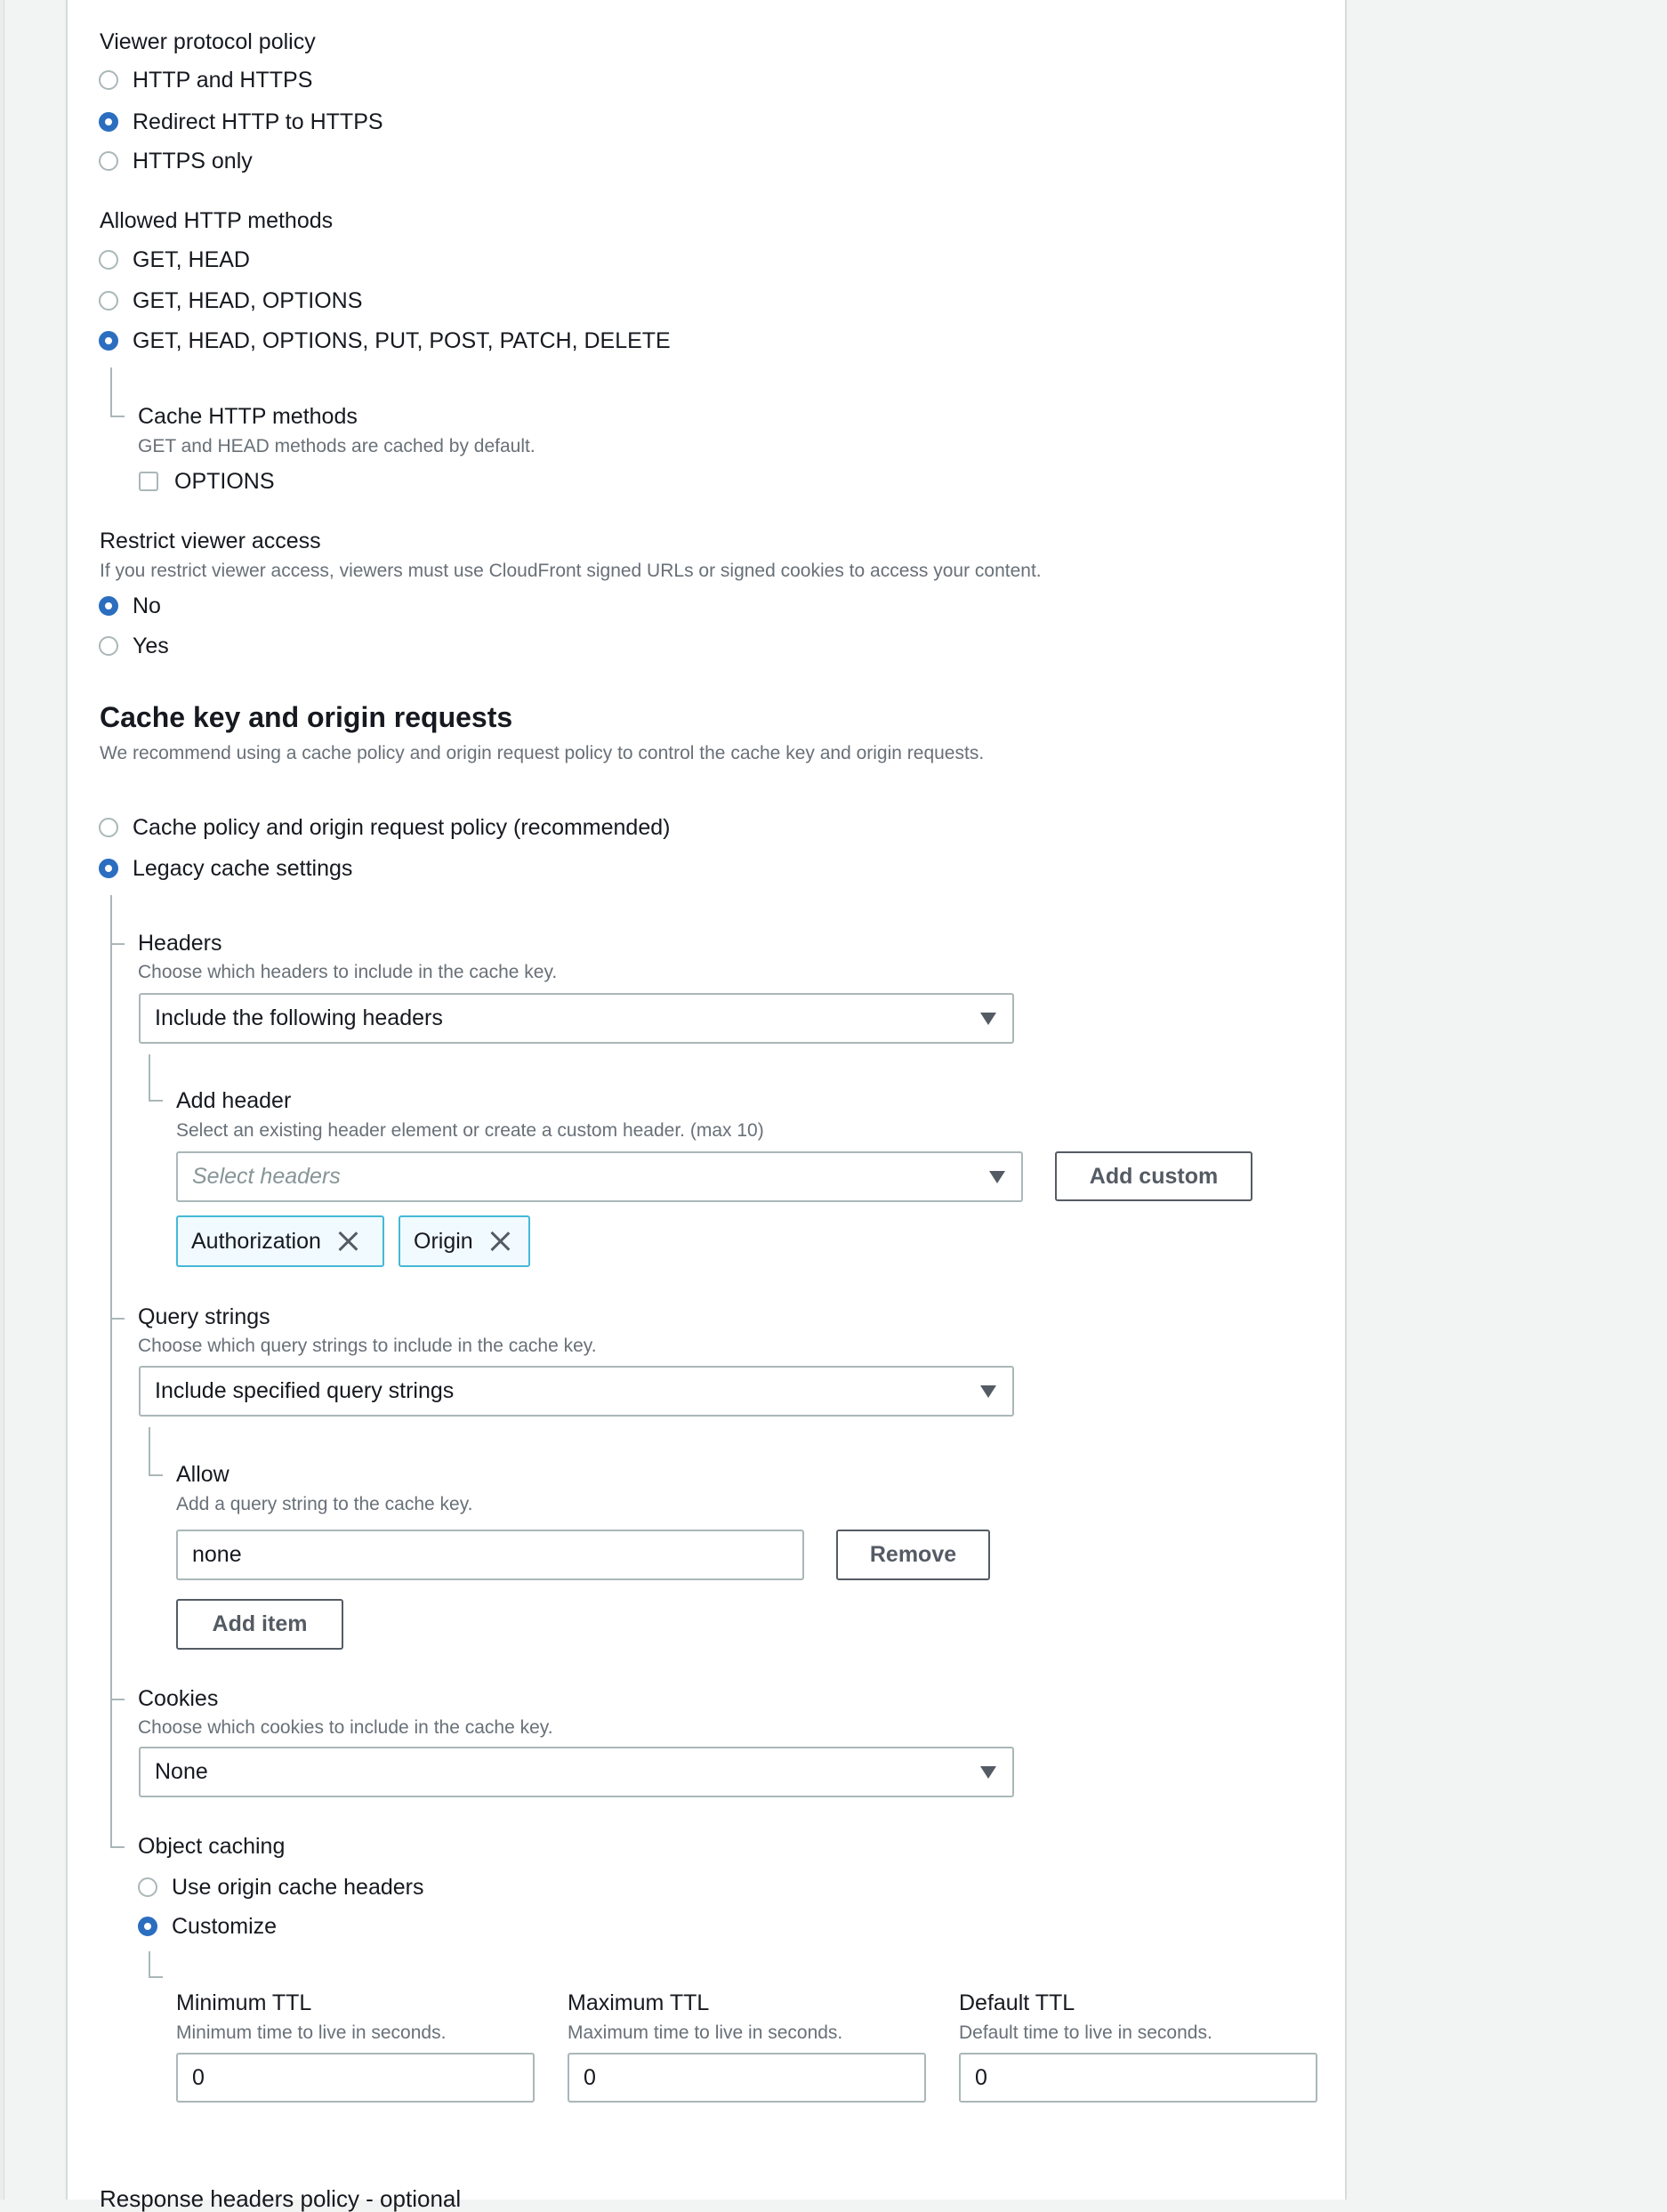 Image resolution: width=1667 pixels, height=2212 pixels. What do you see at coordinates (490, 1555) in the screenshot?
I see `query-string-input: none` at bounding box center [490, 1555].